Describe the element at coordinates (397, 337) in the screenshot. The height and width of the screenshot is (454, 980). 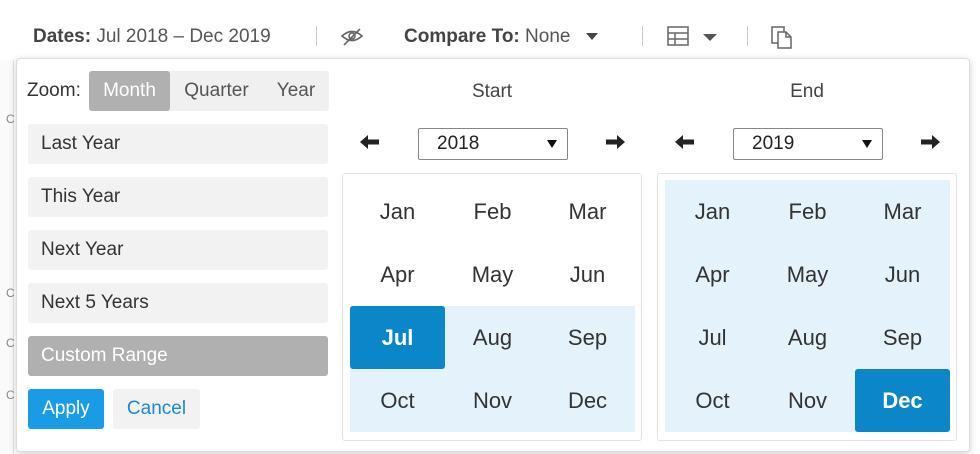
I see `start-month-jul: Jul` at that location.